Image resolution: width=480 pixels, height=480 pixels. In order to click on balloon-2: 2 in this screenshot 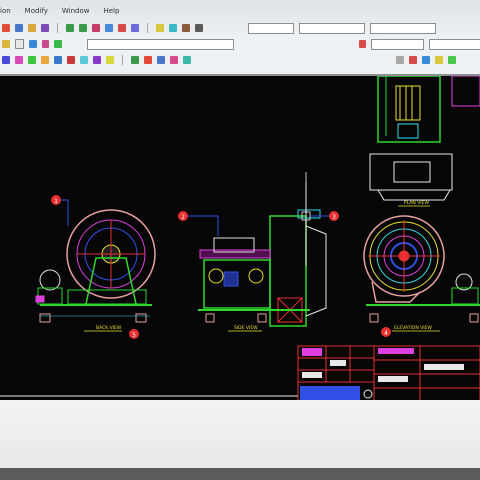, I will do `click(198, 223)`.